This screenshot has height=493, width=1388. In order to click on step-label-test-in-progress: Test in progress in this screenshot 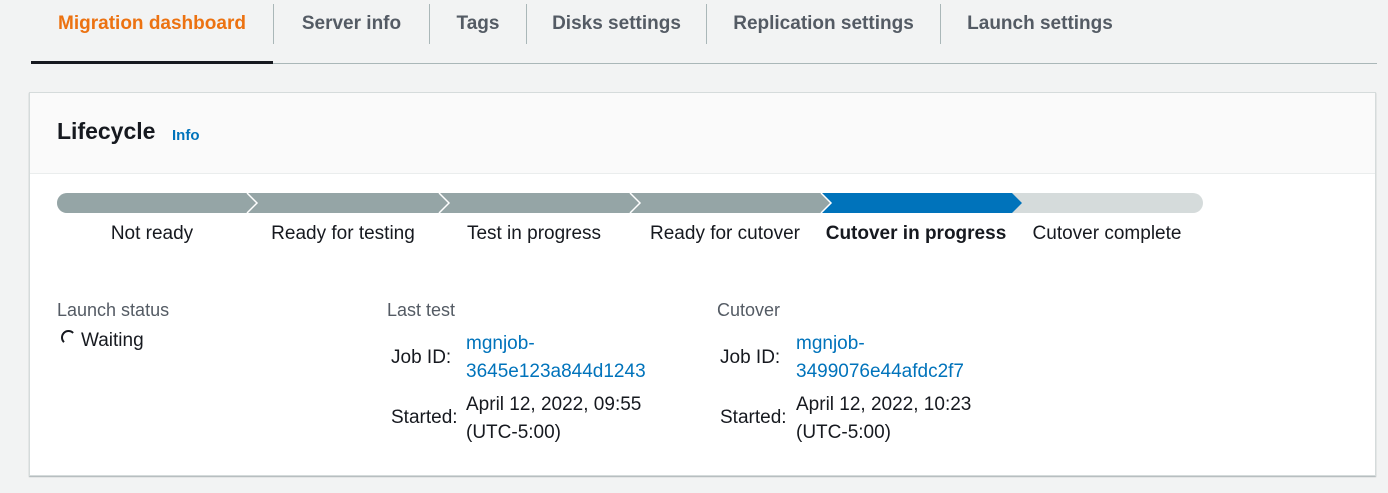, I will do `click(534, 233)`.